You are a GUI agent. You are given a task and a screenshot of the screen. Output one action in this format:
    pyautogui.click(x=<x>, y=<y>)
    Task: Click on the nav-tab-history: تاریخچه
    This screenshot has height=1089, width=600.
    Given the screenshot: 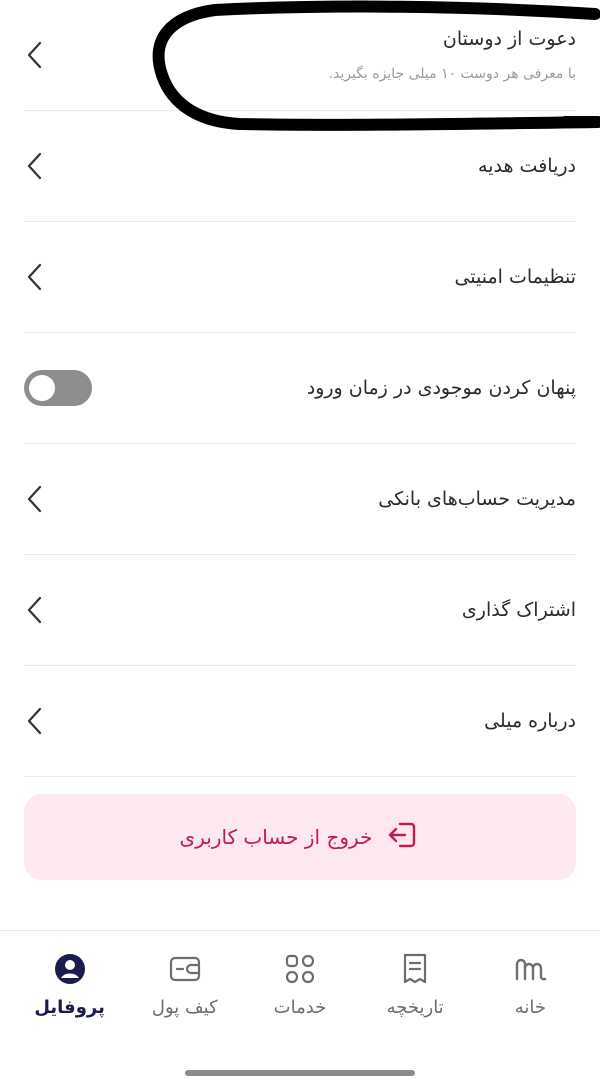 What is the action you would take?
    pyautogui.click(x=415, y=984)
    